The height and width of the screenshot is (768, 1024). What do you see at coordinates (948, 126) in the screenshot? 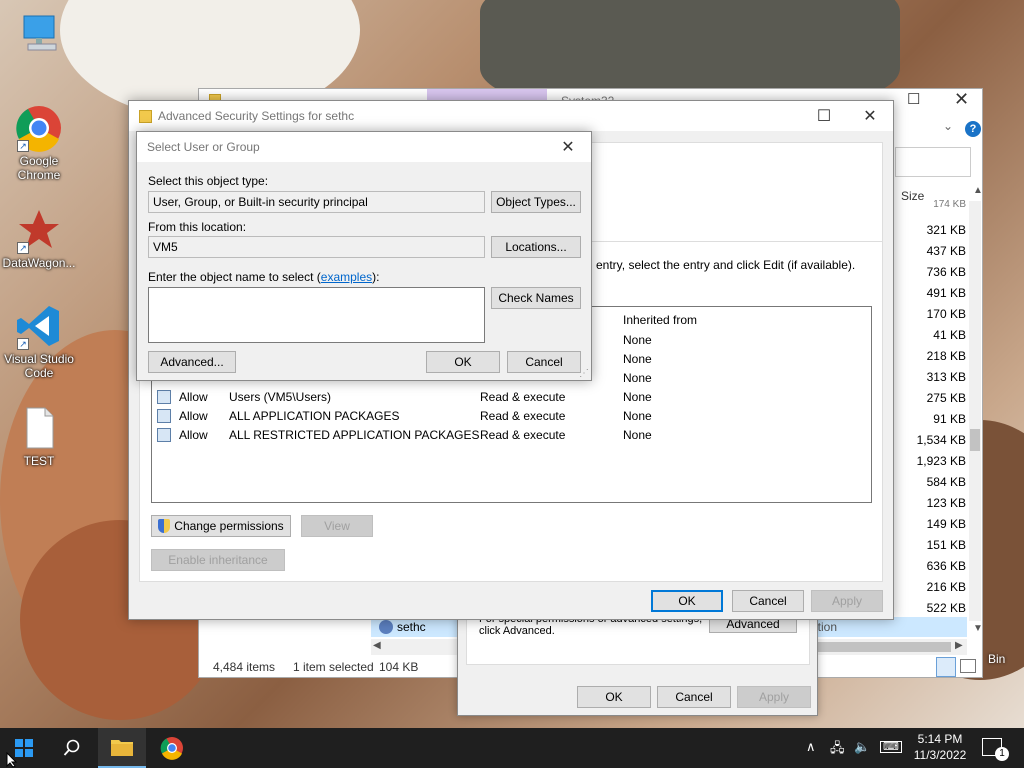
I see `chevron-down-icon: ⌄` at bounding box center [948, 126].